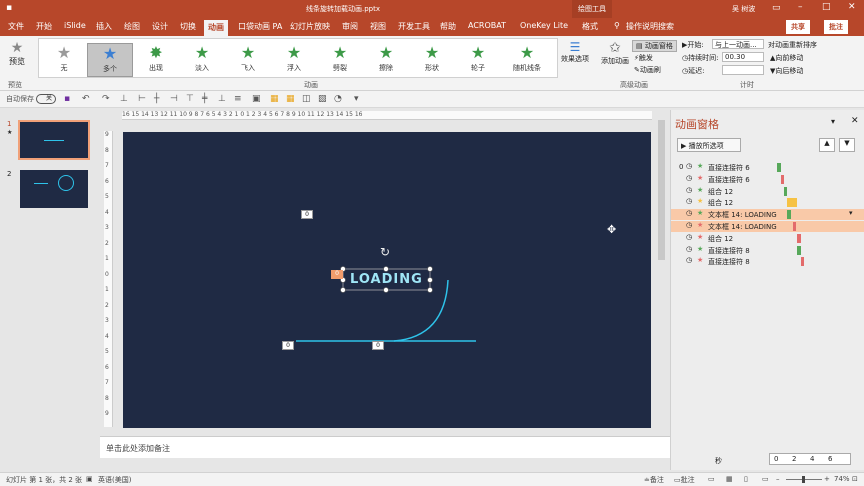  Describe the element at coordinates (174, 99) in the screenshot. I see `align-right-icon: ⊣` at that location.